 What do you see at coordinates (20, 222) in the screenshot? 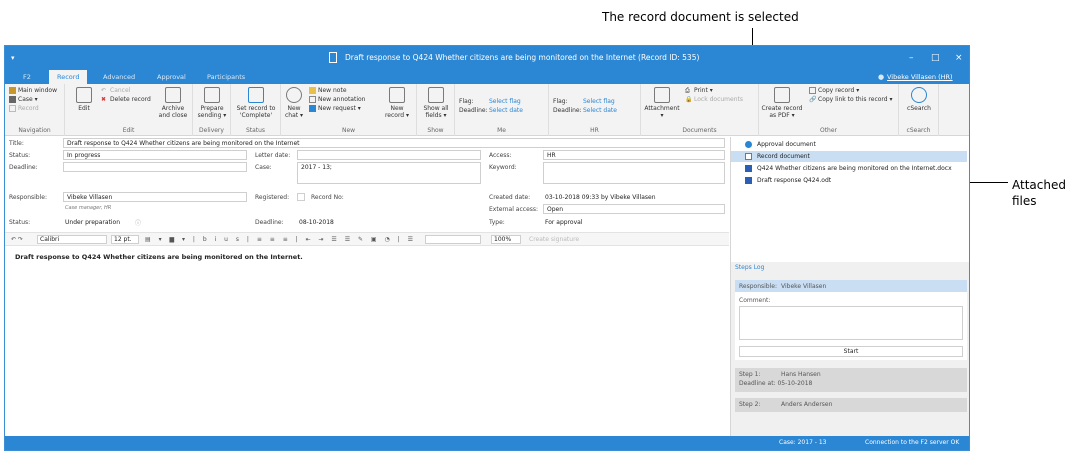
I see `status2-label: Status:` at bounding box center [20, 222].